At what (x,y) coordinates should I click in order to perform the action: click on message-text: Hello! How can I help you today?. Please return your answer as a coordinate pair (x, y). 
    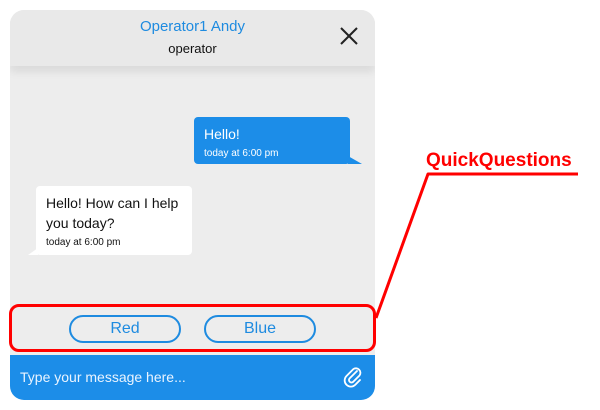
    Looking at the image, I should click on (112, 213).